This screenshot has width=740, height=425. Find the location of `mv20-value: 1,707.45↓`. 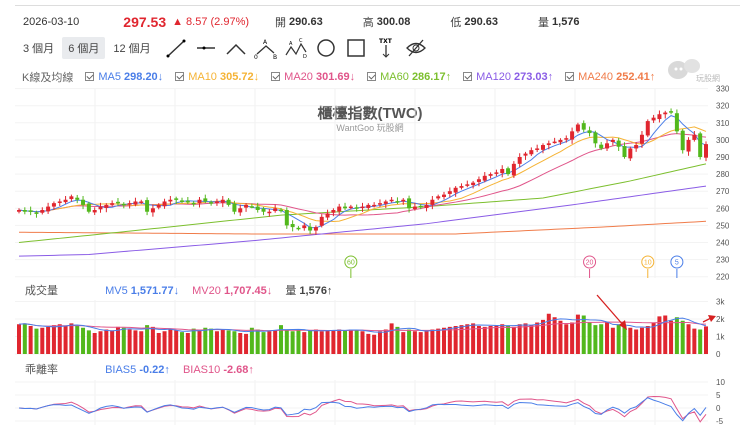

mv20-value: 1,707.45↓ is located at coordinates (248, 291).